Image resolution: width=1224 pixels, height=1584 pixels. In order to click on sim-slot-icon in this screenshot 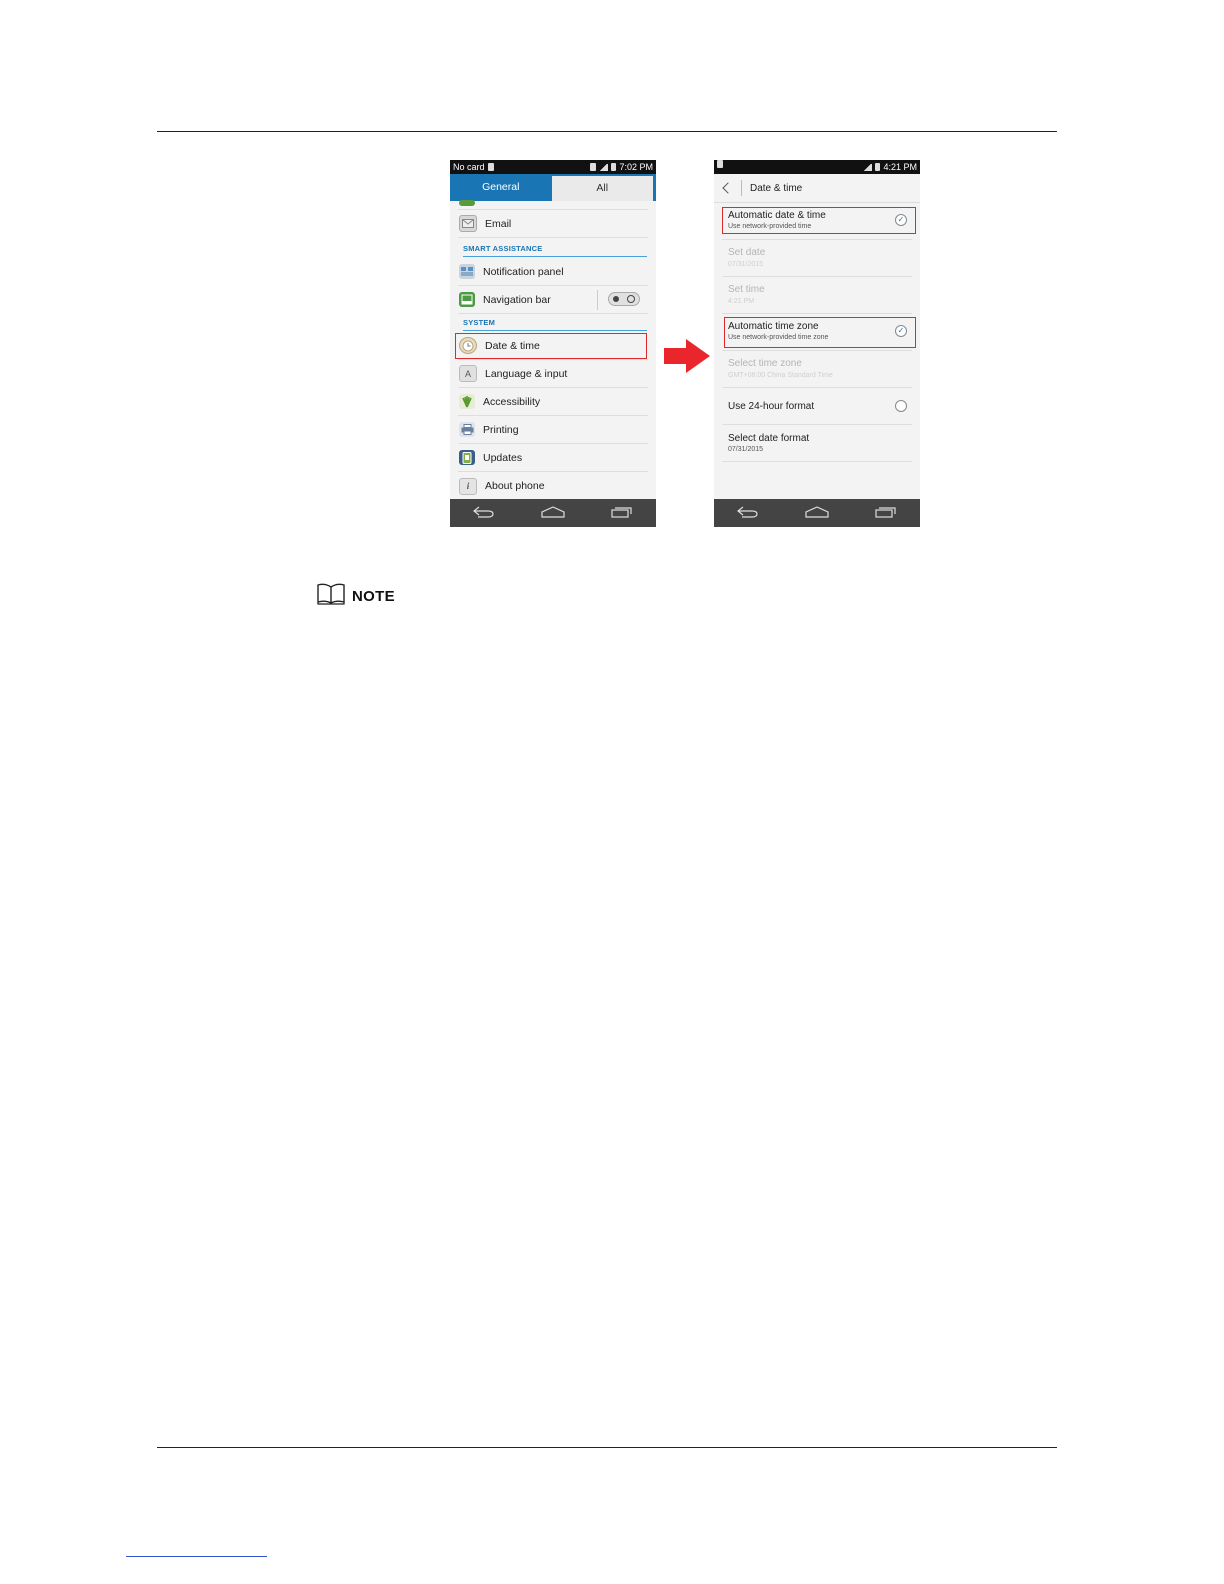, I will do `click(593, 167)`.